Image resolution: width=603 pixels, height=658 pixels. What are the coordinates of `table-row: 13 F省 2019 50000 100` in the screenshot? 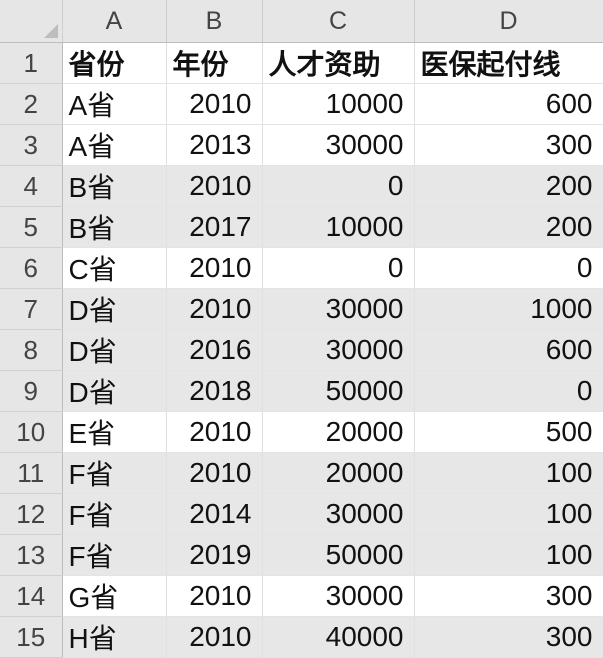 It's located at (301, 555).